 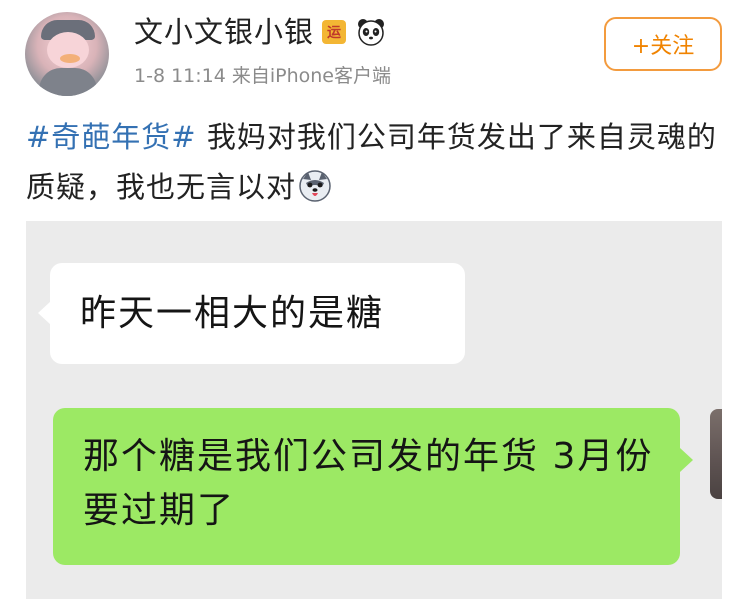 I want to click on sender-avatar, so click(x=716, y=454).